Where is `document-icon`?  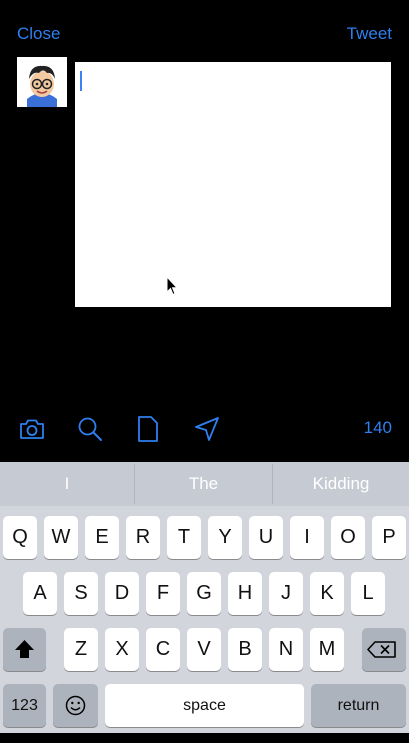
document-icon is located at coordinates (148, 429).